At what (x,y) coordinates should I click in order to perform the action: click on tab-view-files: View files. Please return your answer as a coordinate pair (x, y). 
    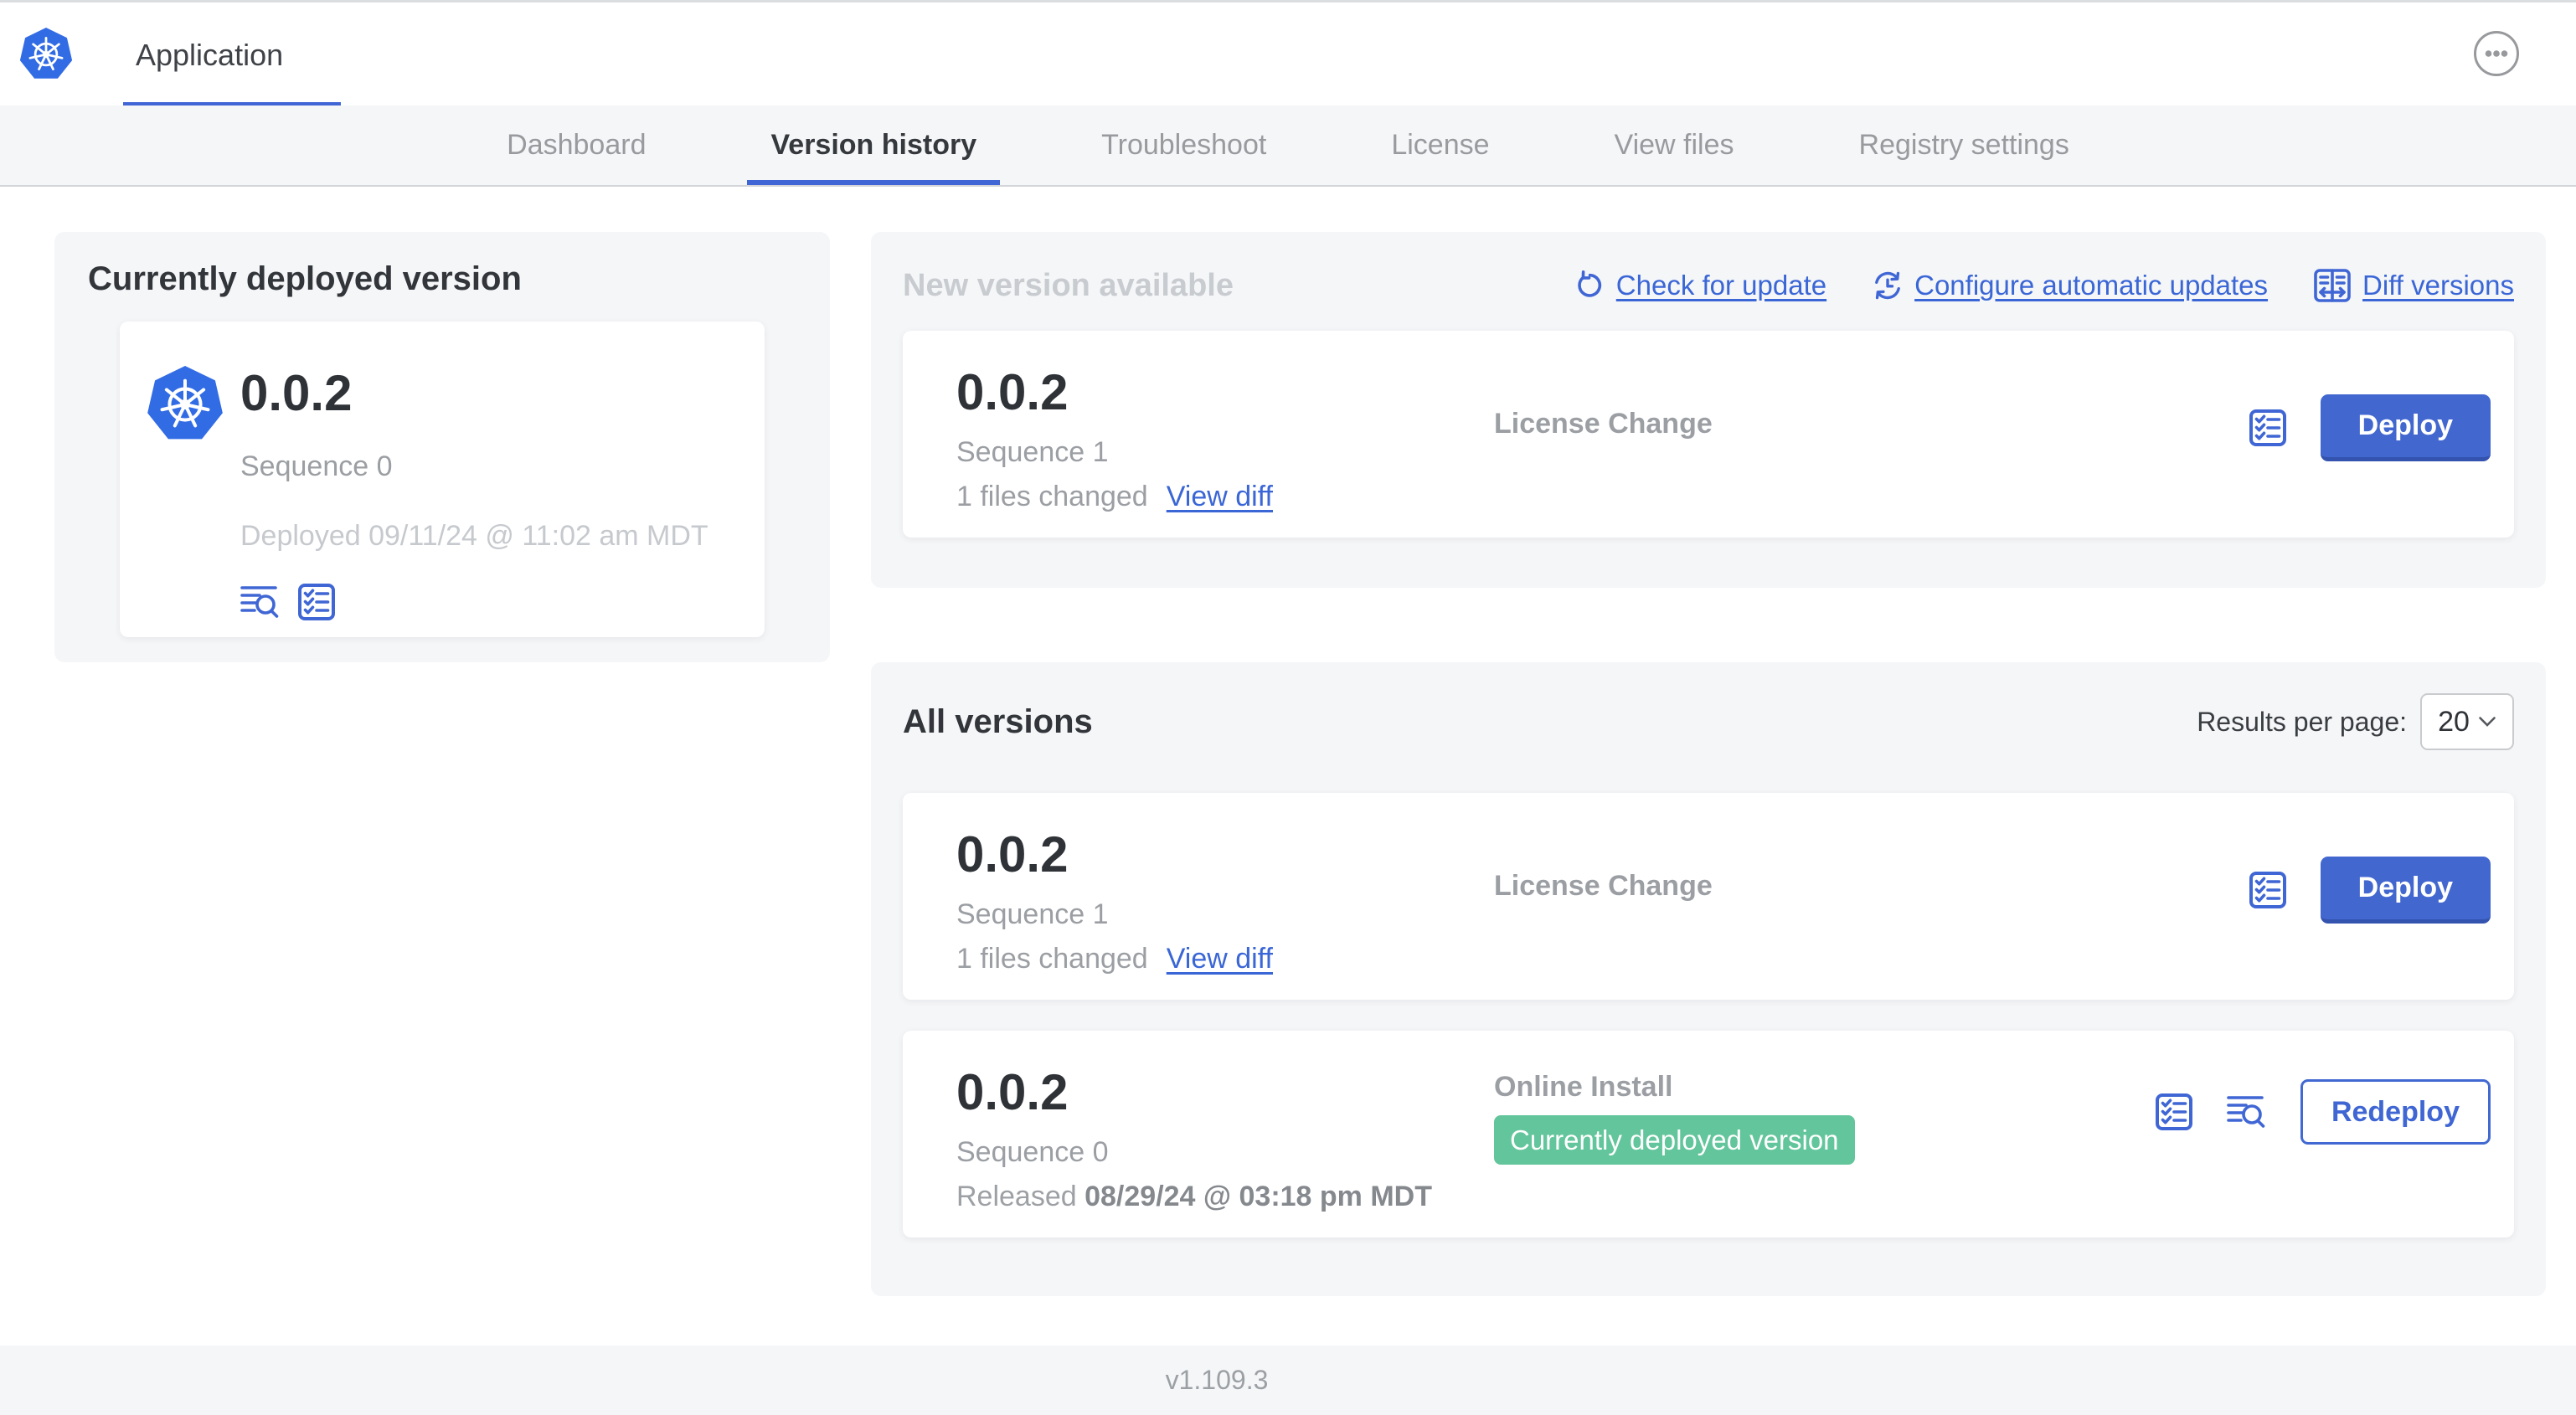
    Looking at the image, I should click on (1674, 145).